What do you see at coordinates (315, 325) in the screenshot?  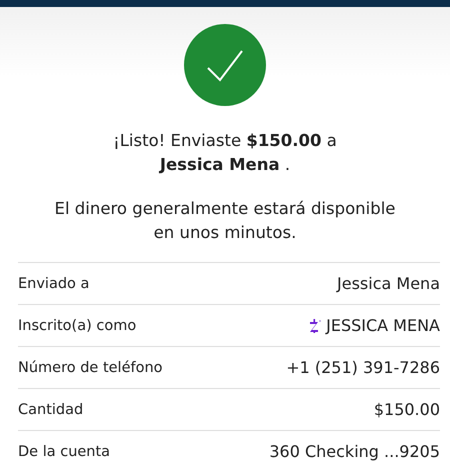 I see `zelle-icon` at bounding box center [315, 325].